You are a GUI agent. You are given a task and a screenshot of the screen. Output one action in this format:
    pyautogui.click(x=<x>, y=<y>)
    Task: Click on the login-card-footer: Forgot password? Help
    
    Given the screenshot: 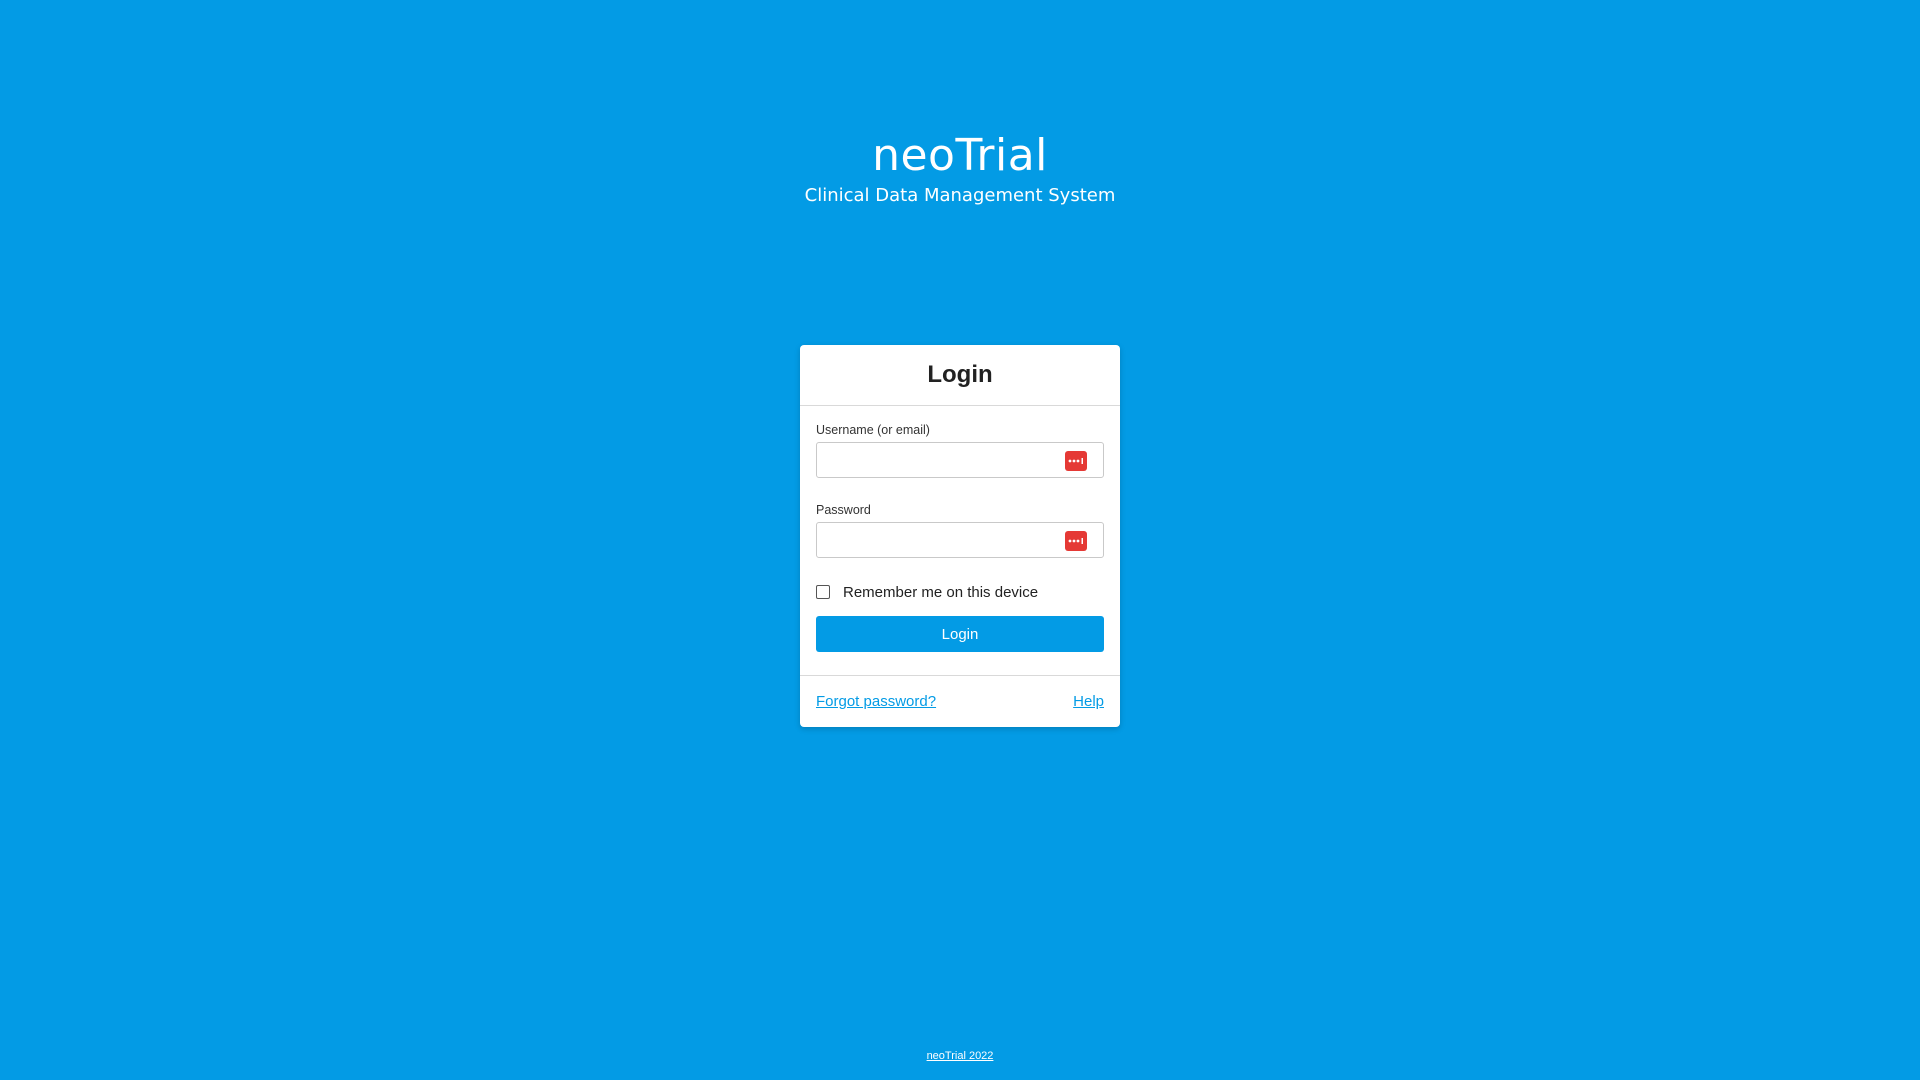 What is the action you would take?
    pyautogui.click(x=960, y=701)
    